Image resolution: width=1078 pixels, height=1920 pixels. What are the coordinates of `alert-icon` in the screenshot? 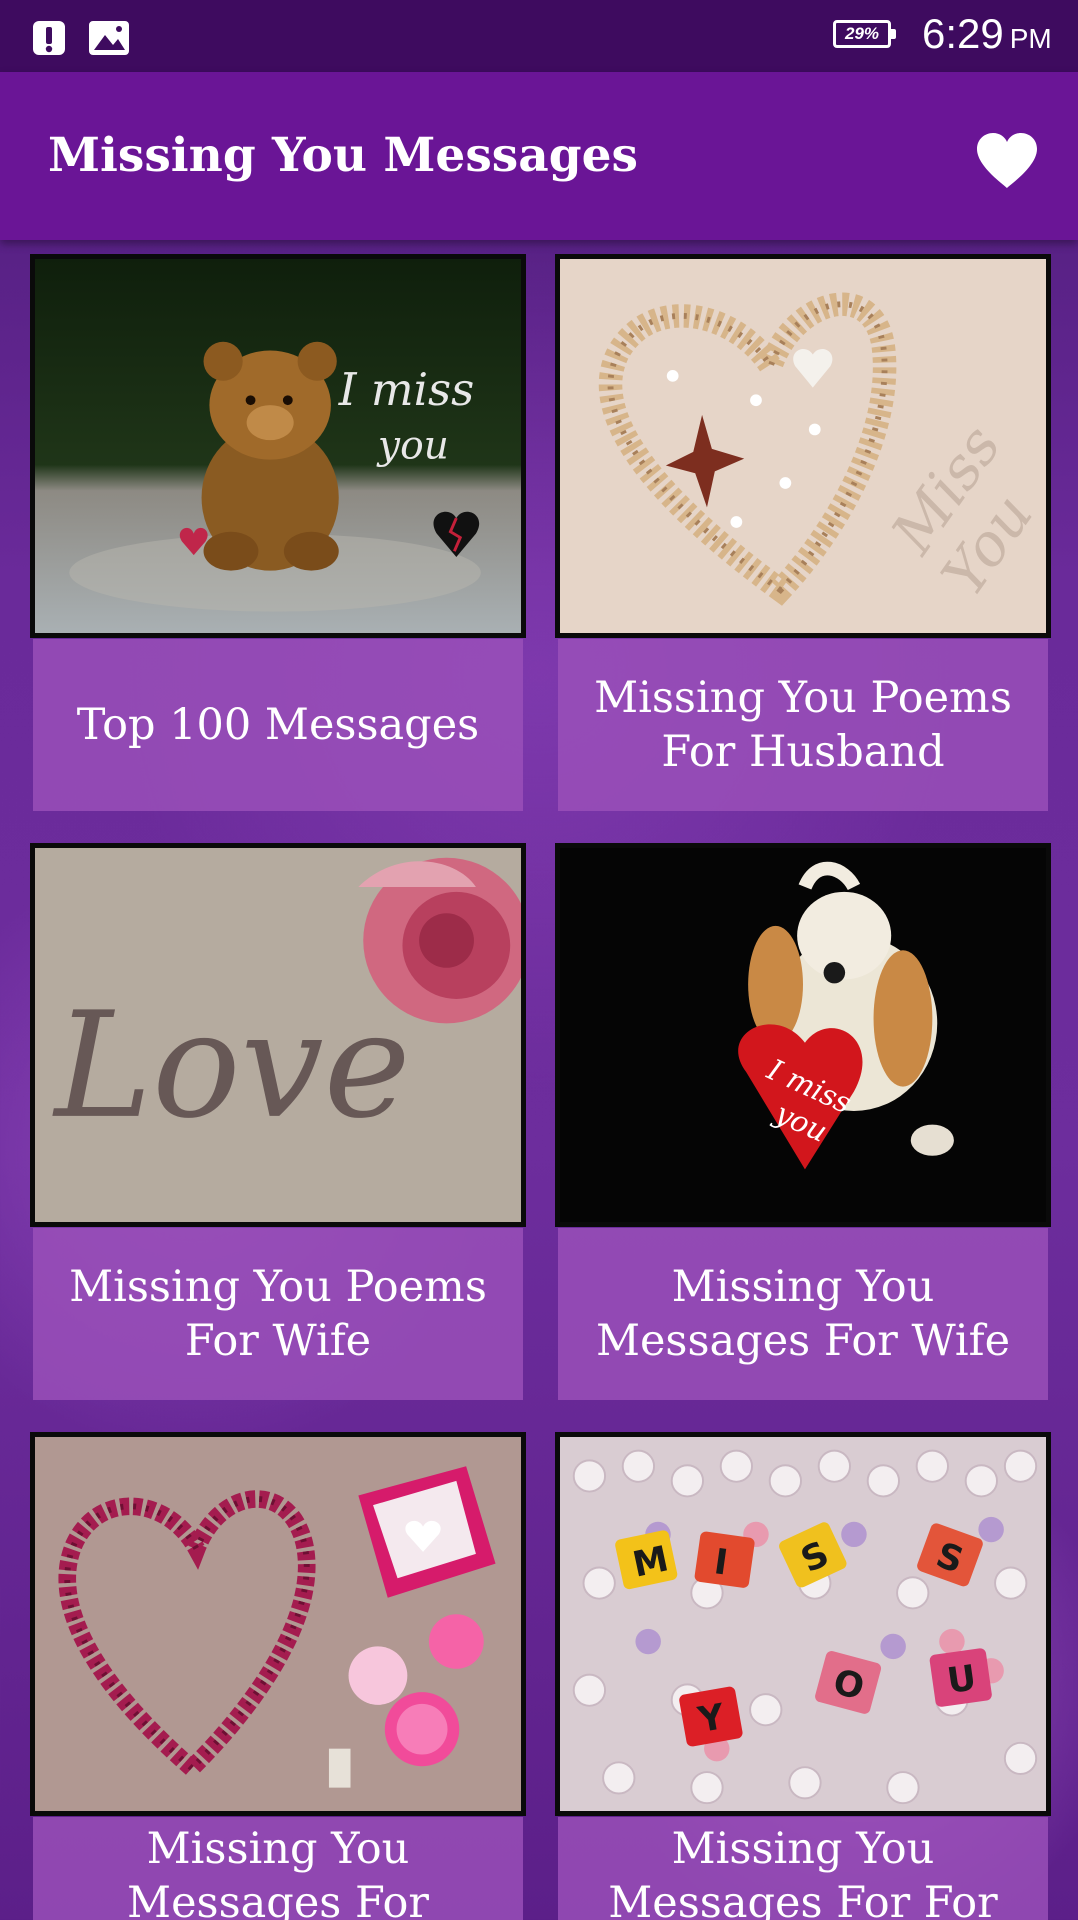 It's located at (49, 38).